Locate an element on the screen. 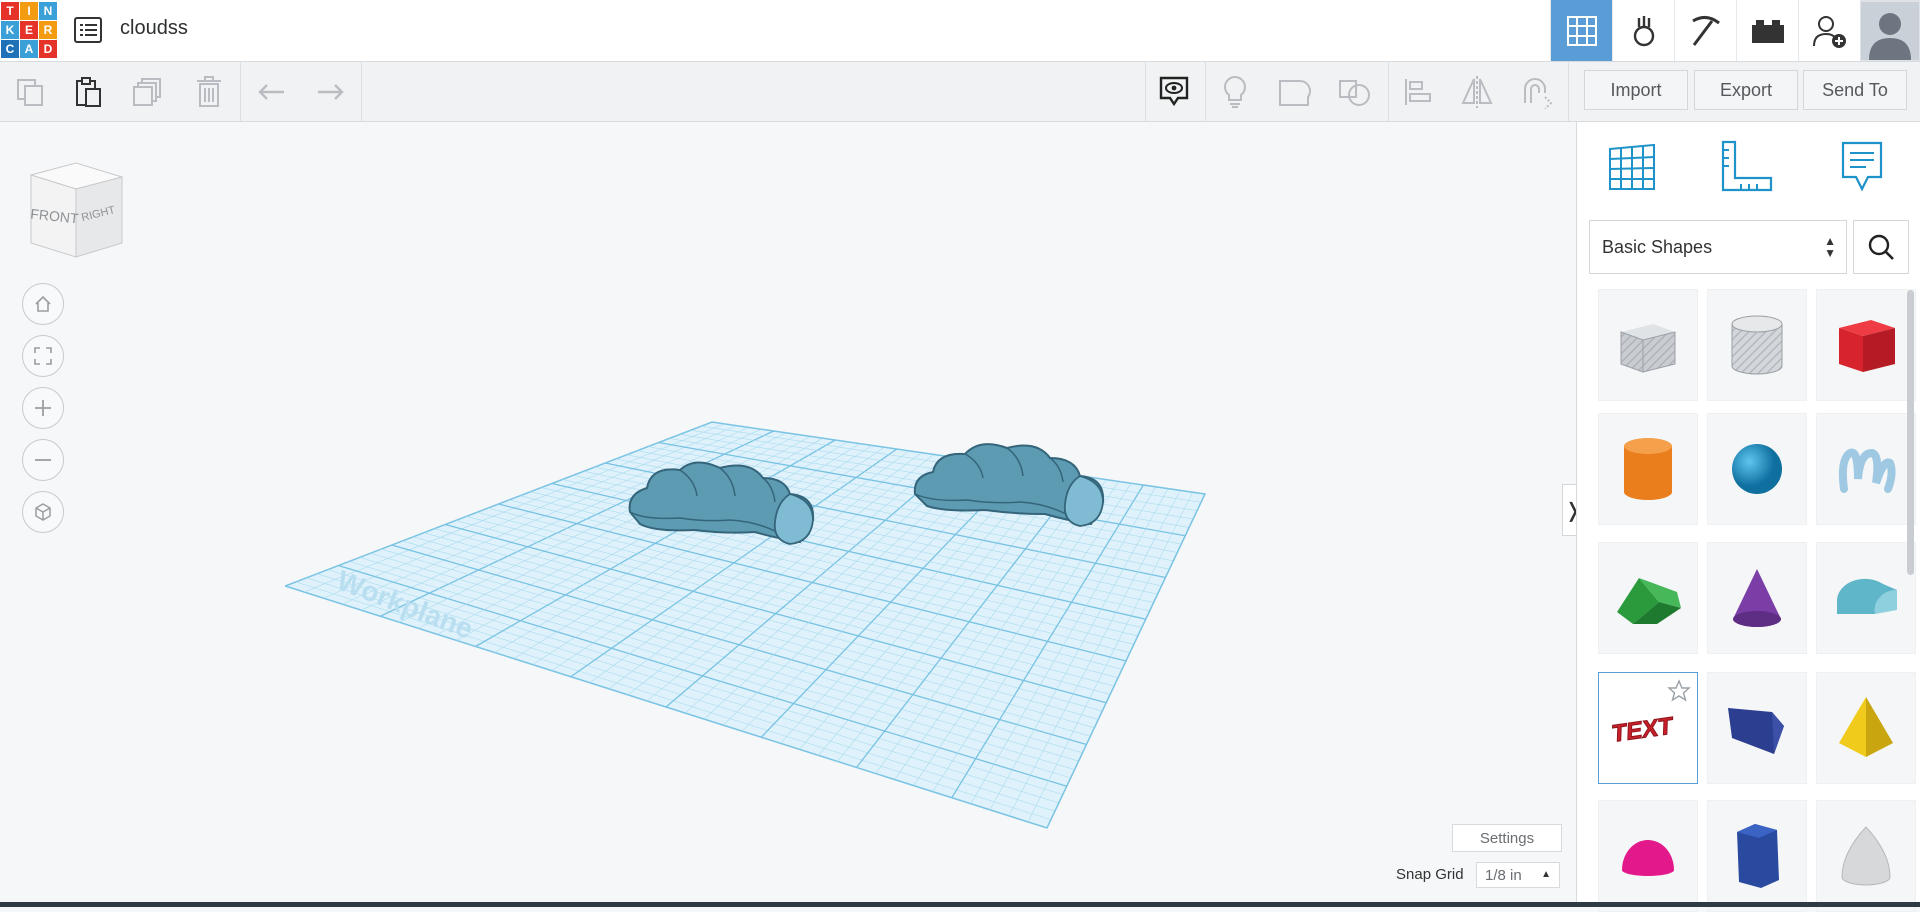 This screenshot has width=1920, height=912. logo-letter: C is located at coordinates (10, 49).